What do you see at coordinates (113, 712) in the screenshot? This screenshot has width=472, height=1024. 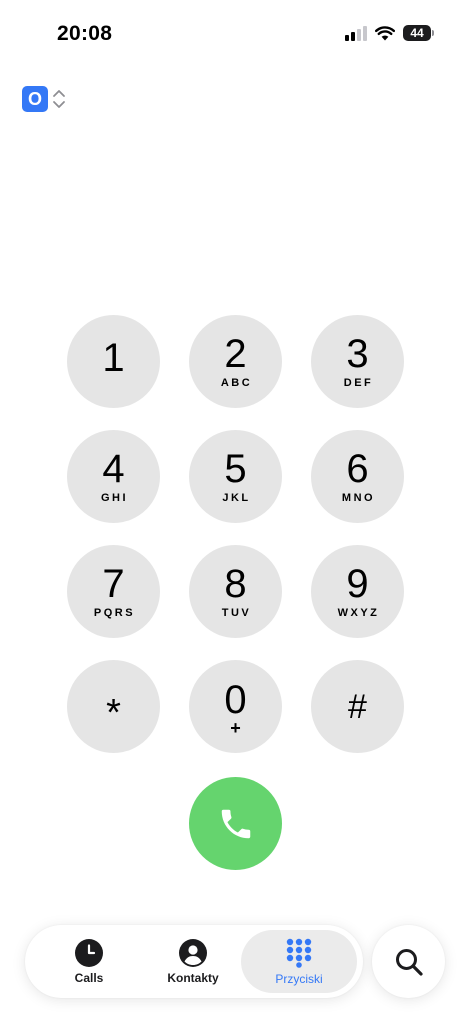 I see `key-digit: *` at bounding box center [113, 712].